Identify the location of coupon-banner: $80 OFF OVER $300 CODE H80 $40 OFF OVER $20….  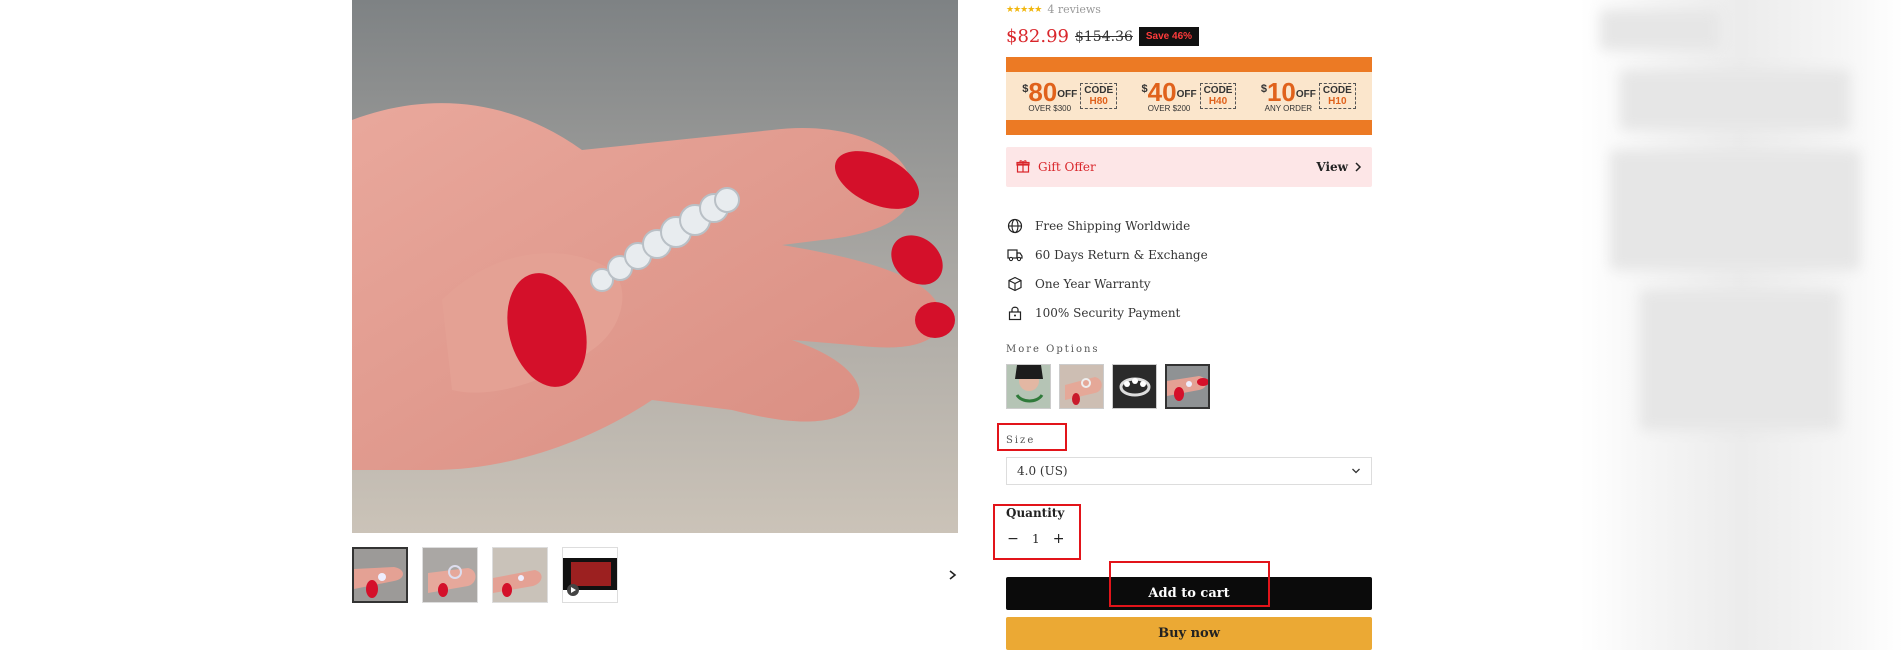
(1189, 96).